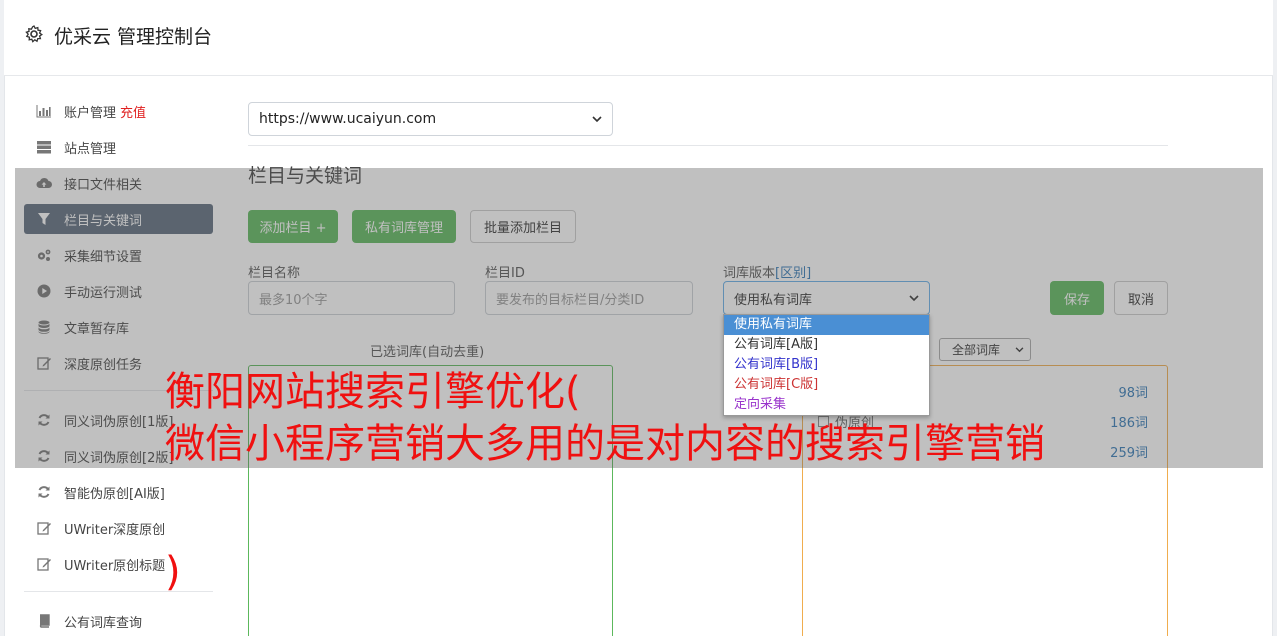  I want to click on recharge-link: 充值, so click(133, 111).